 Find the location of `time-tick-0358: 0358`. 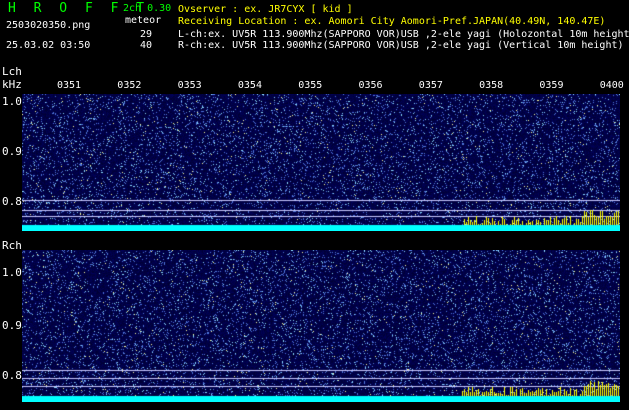

time-tick-0358: 0358 is located at coordinates (491, 85).